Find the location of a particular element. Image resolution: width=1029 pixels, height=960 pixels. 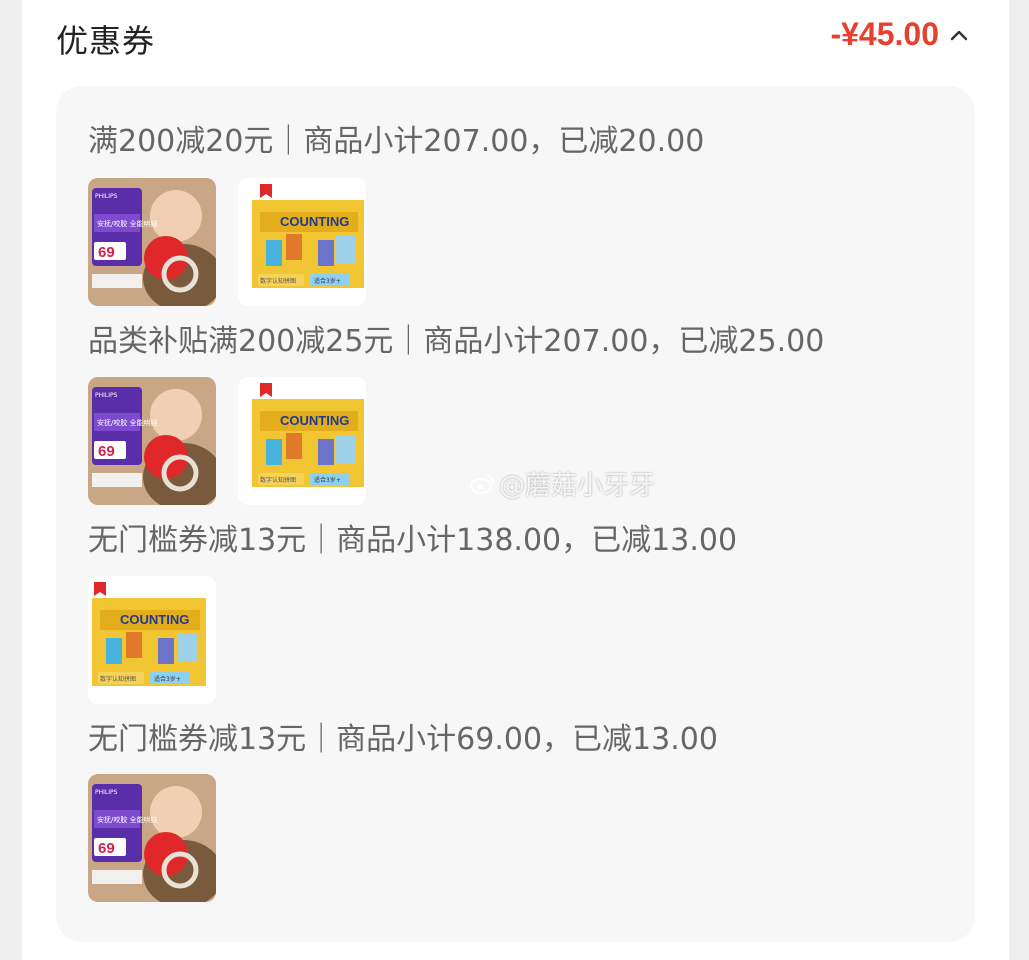

coupon-group-label: 满200减20元｜商品小计207.00，已减20.00 is located at coordinates (396, 141).